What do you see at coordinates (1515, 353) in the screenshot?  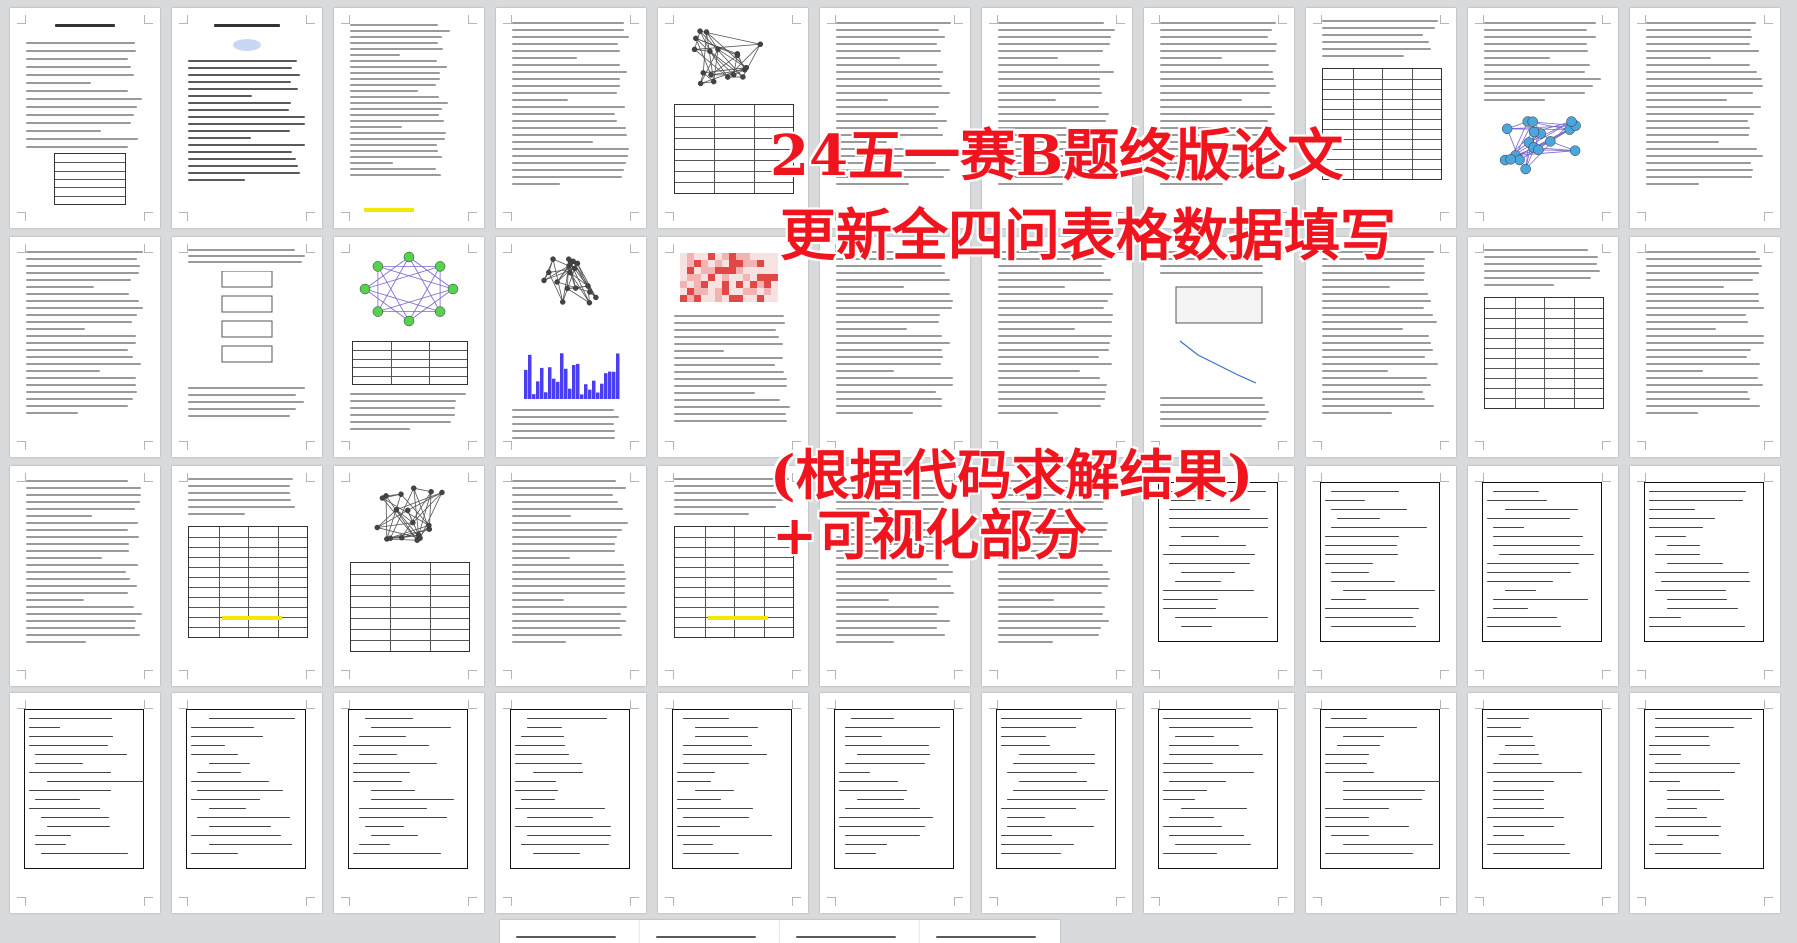 I see `table-col-line` at bounding box center [1515, 353].